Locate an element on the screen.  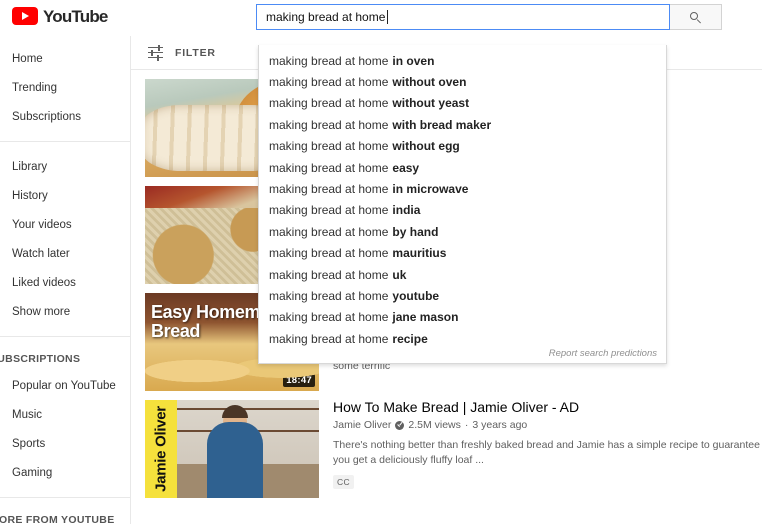
suggestion-item: making bread at home with bread maker is located at coordinates (462, 124).